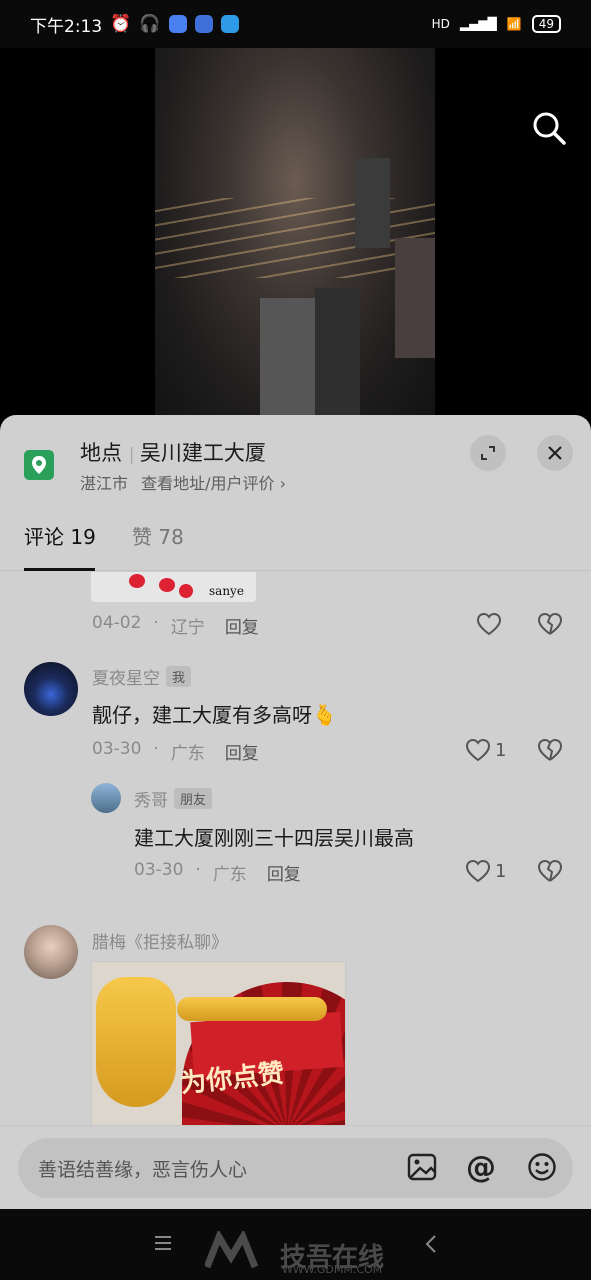  Describe the element at coordinates (332, 1269) in the screenshot. I see `watermark-url: WWW.GDMM.COM` at that location.